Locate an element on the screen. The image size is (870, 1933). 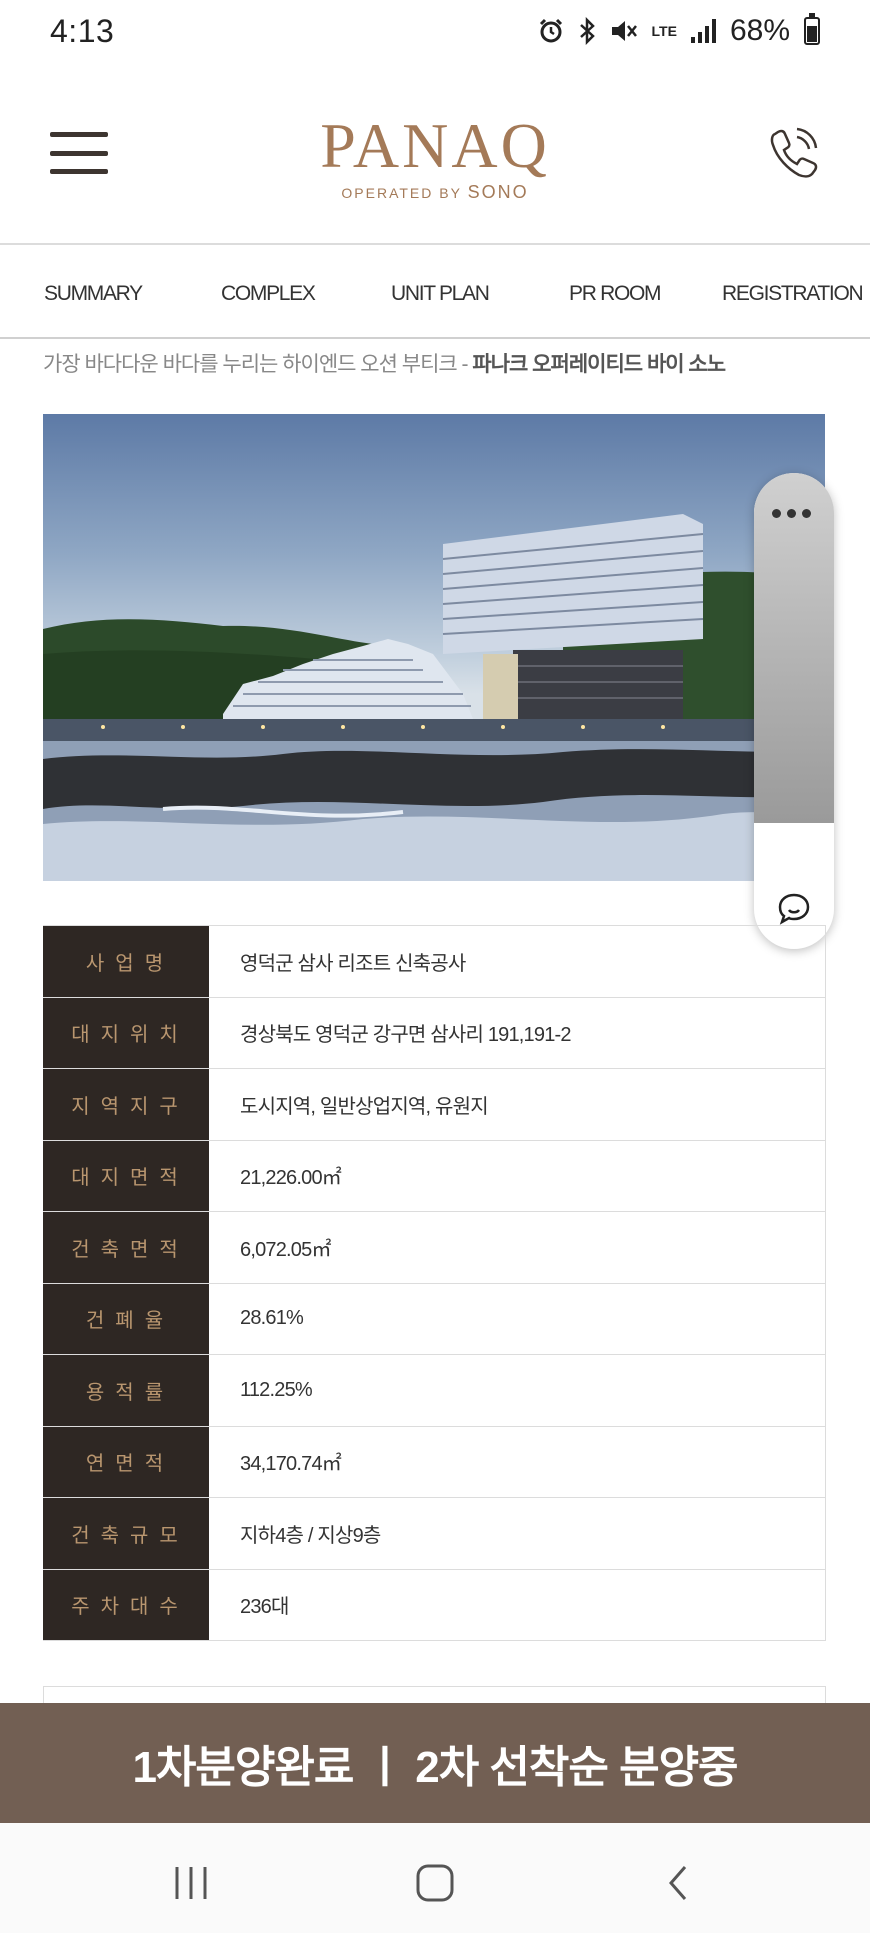
bluetooth-icon is located at coordinates (587, 31).